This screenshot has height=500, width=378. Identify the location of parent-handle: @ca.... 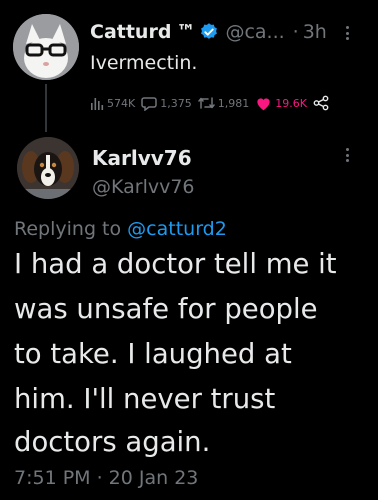
(254, 32).